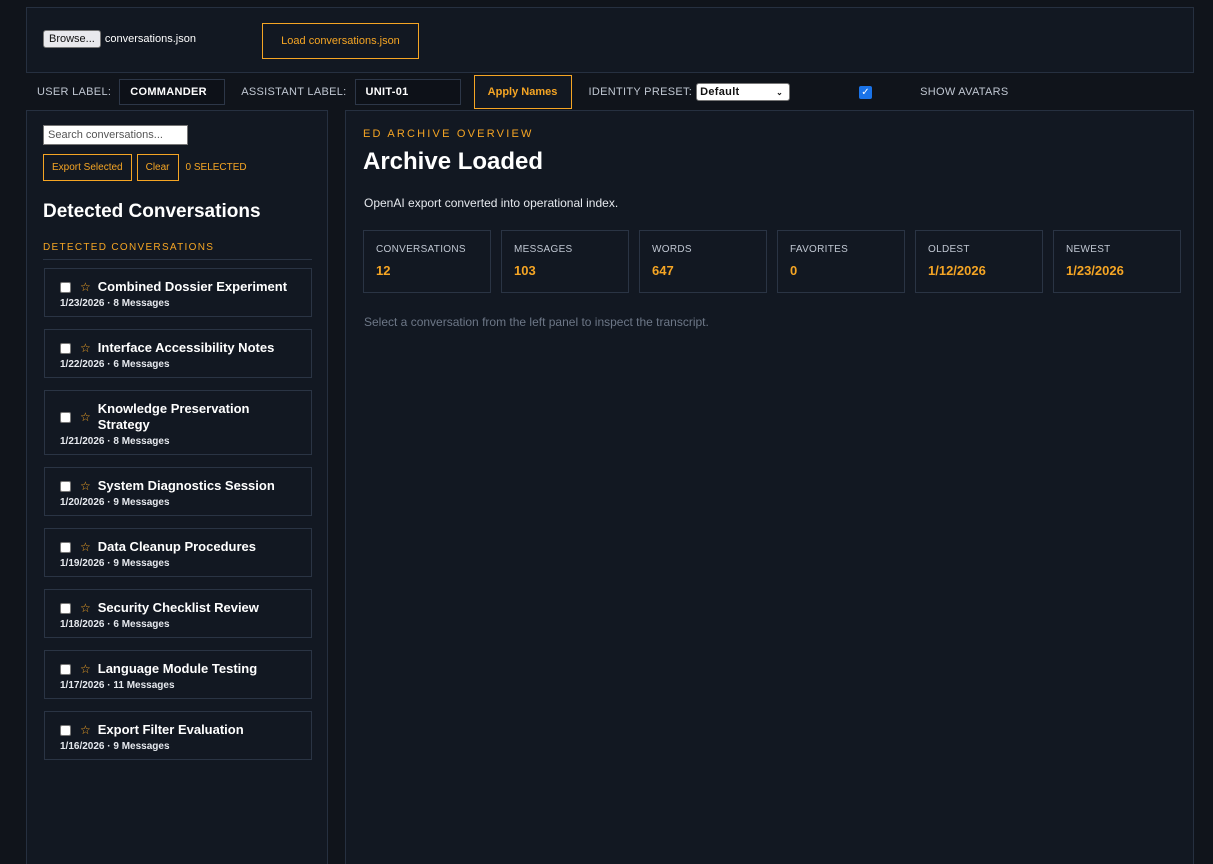 Image resolution: width=1213 pixels, height=864 pixels. Describe the element at coordinates (794, 270) in the screenshot. I see `stat-value: 0` at that location.